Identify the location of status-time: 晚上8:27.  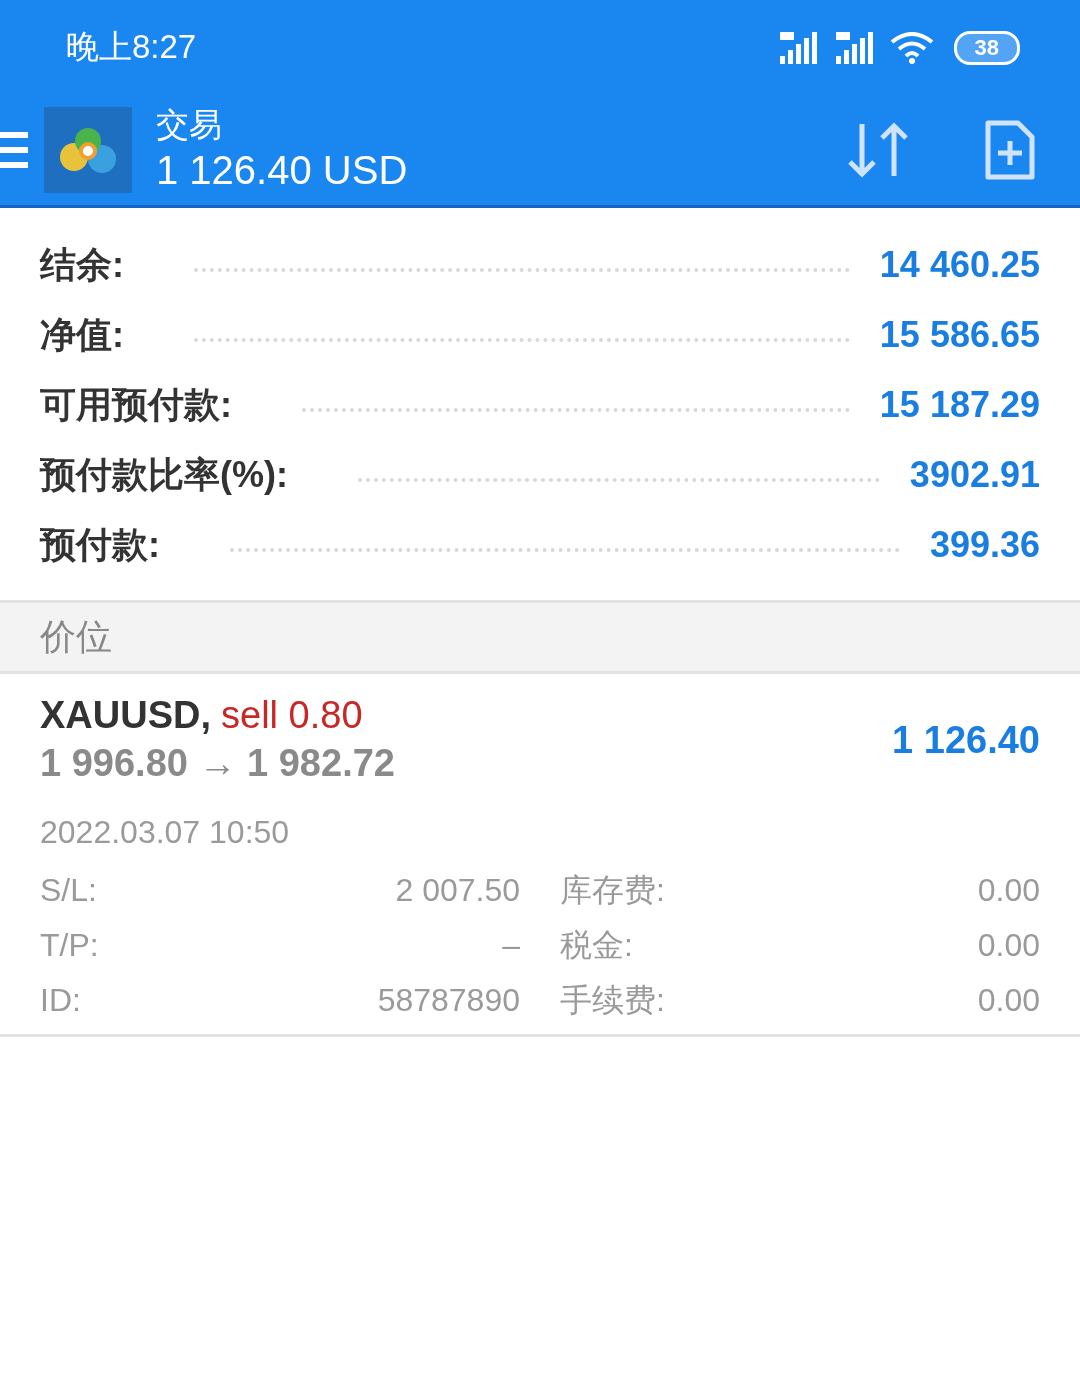
(131, 47).